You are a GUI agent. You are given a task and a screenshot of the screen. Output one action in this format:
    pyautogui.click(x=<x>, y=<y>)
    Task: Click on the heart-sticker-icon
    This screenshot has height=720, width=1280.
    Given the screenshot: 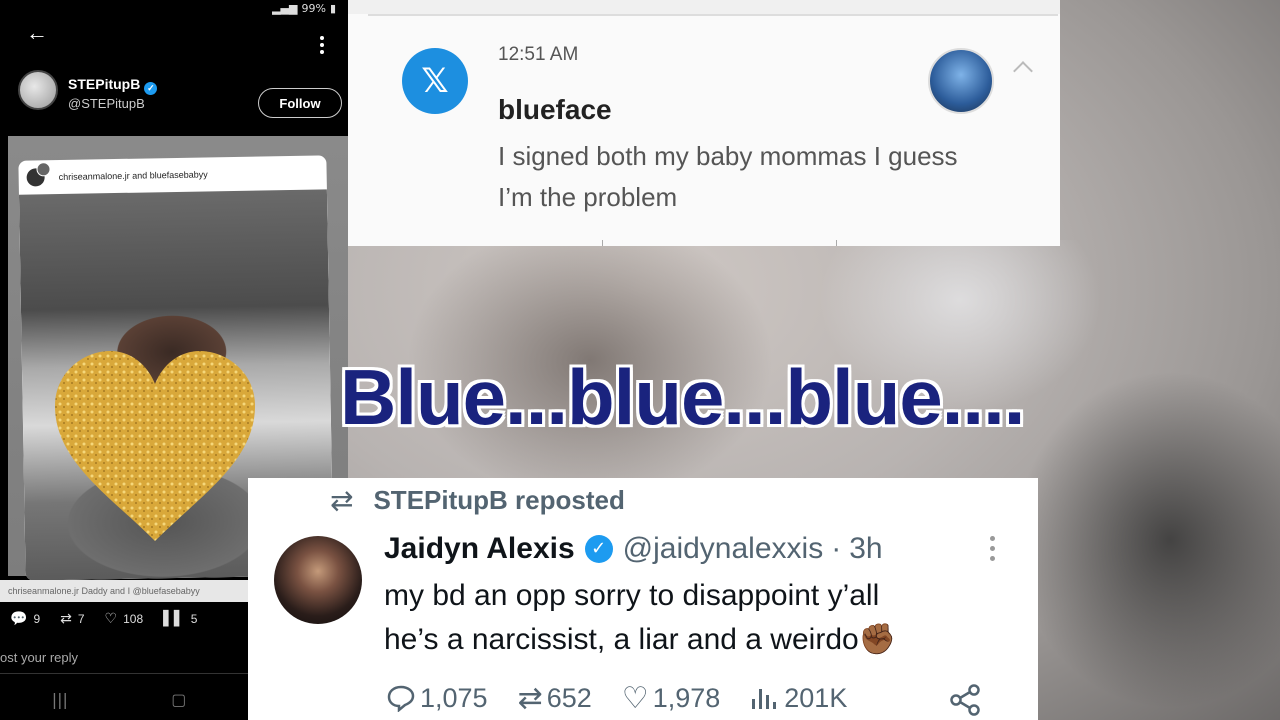 What is the action you would take?
    pyautogui.click(x=155, y=446)
    